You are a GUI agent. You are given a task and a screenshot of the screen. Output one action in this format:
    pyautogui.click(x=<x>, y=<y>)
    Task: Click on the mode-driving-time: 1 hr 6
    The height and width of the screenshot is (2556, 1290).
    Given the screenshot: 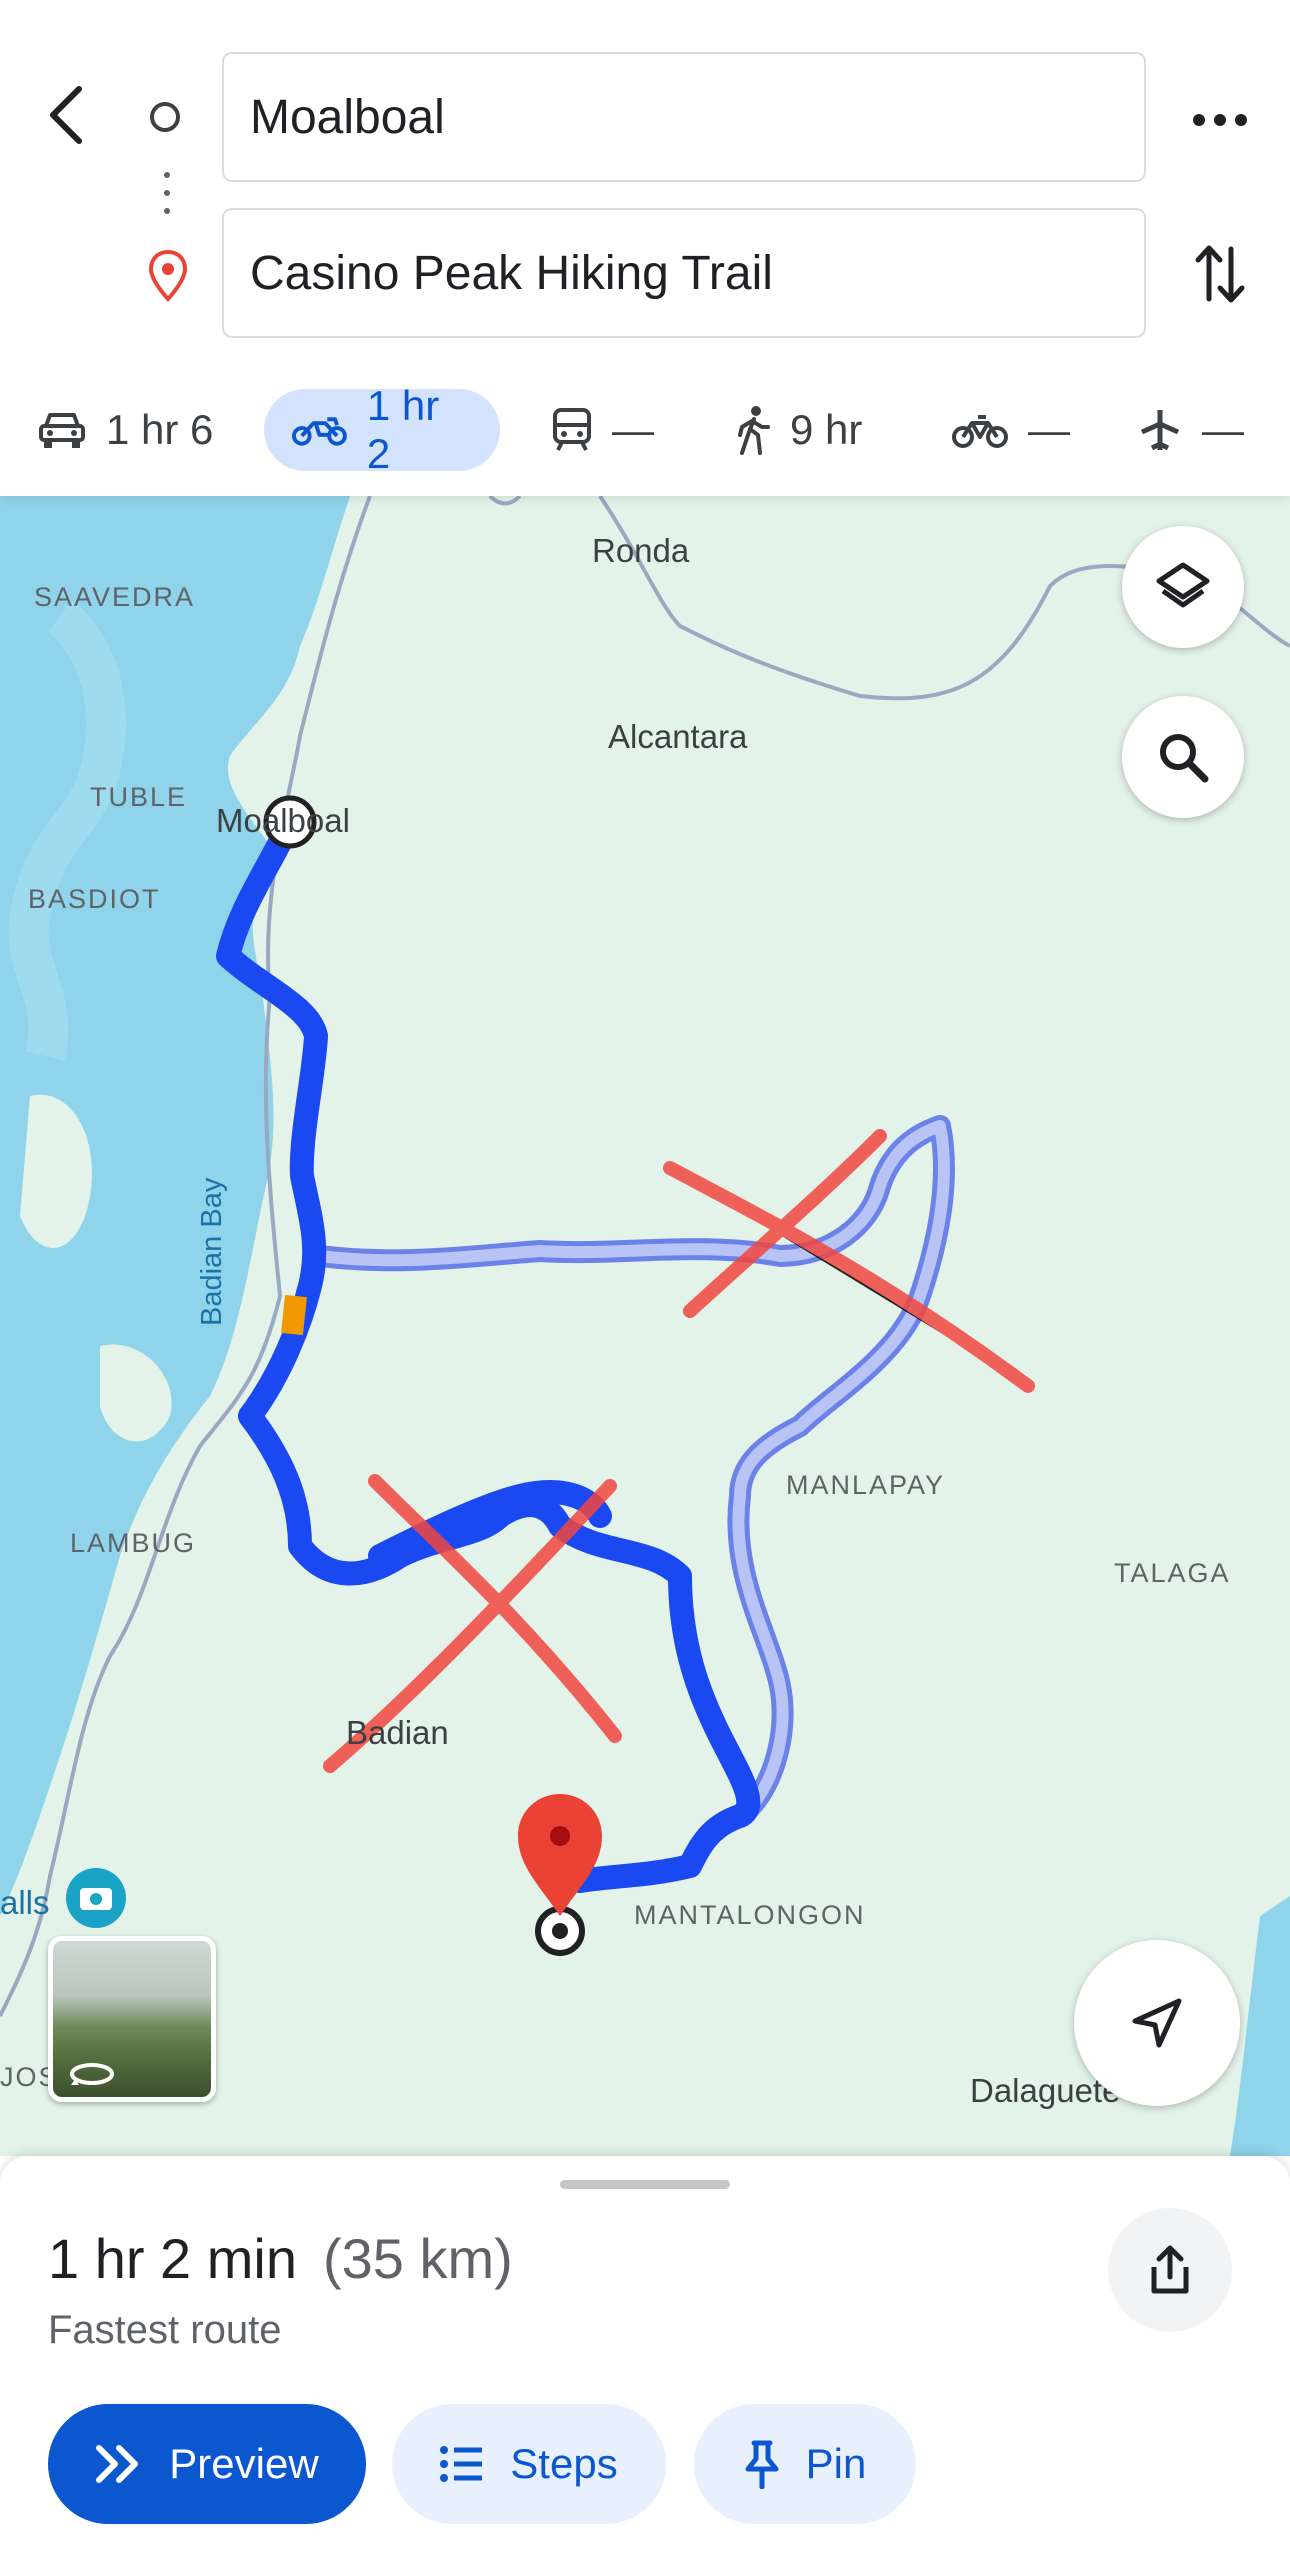 What is the action you would take?
    pyautogui.click(x=160, y=429)
    